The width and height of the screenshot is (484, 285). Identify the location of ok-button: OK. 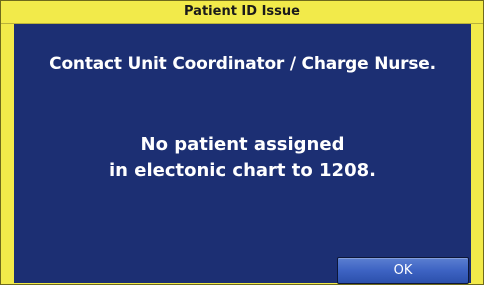
(403, 270).